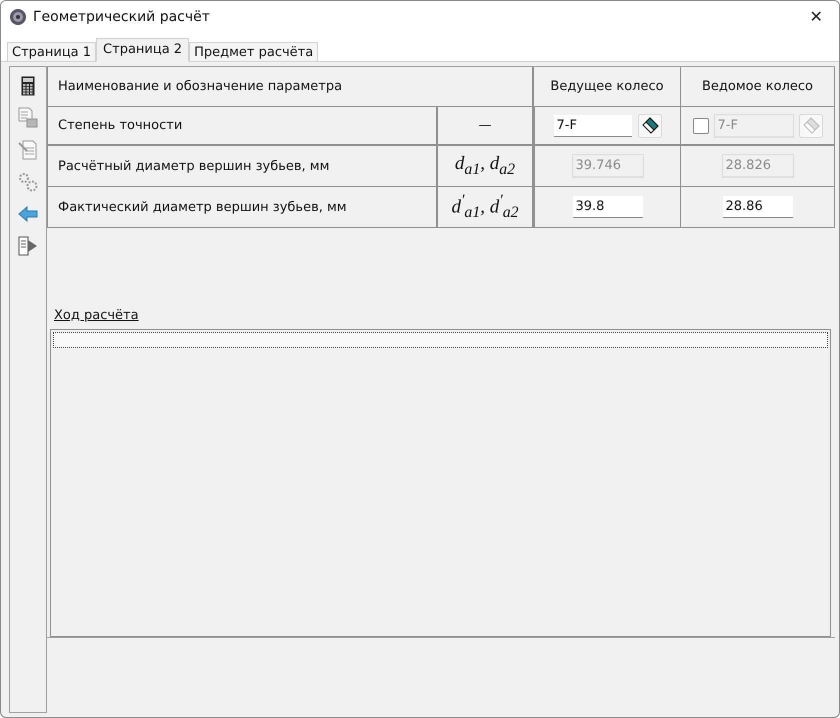  Describe the element at coordinates (816, 17) in the screenshot. I see `close-button: ✕` at that location.